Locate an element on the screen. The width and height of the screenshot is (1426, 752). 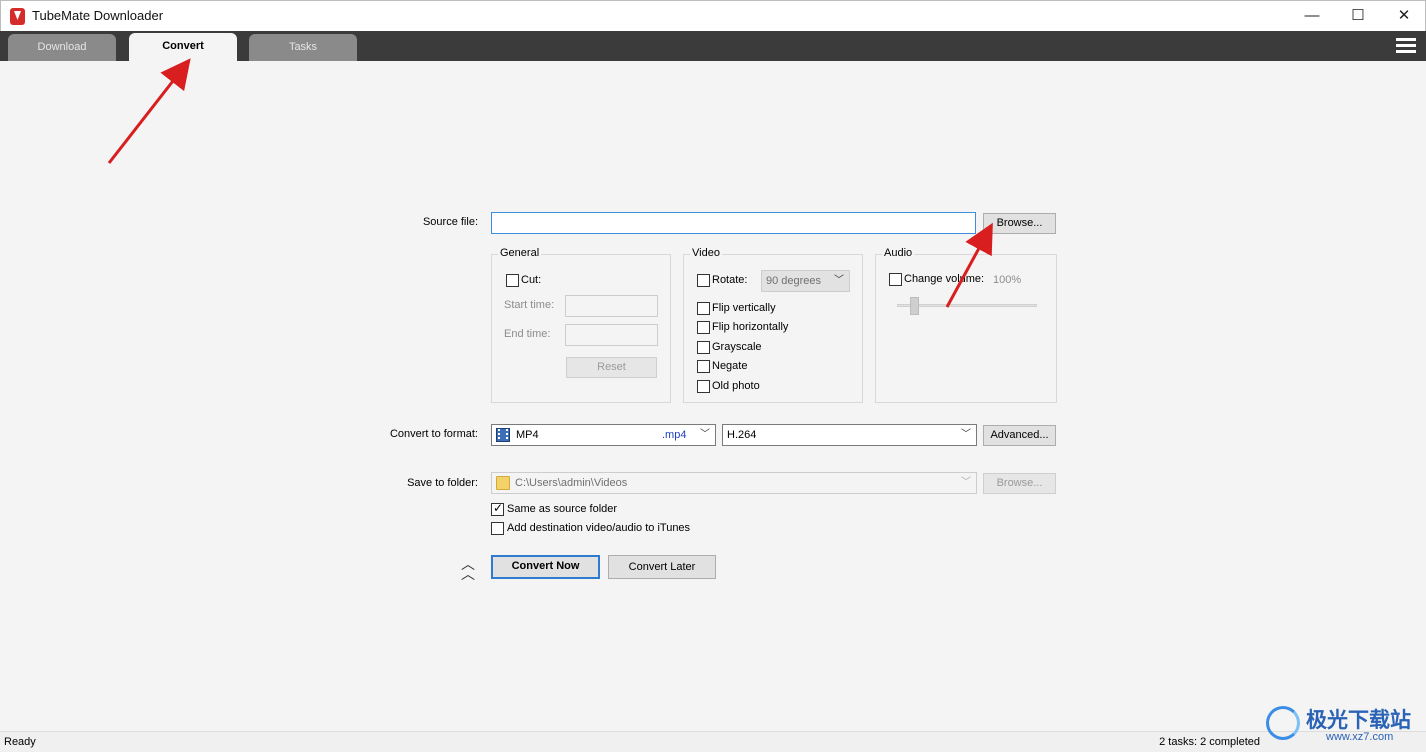
flip-vertically-label: Flip vertically is located at coordinates (744, 308).